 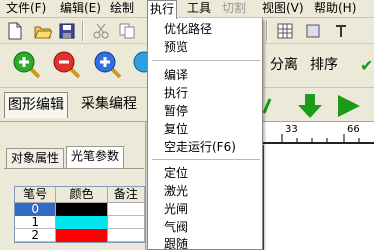 What do you see at coordinates (122, 9) in the screenshot?
I see `menu-draw: 绘制` at bounding box center [122, 9].